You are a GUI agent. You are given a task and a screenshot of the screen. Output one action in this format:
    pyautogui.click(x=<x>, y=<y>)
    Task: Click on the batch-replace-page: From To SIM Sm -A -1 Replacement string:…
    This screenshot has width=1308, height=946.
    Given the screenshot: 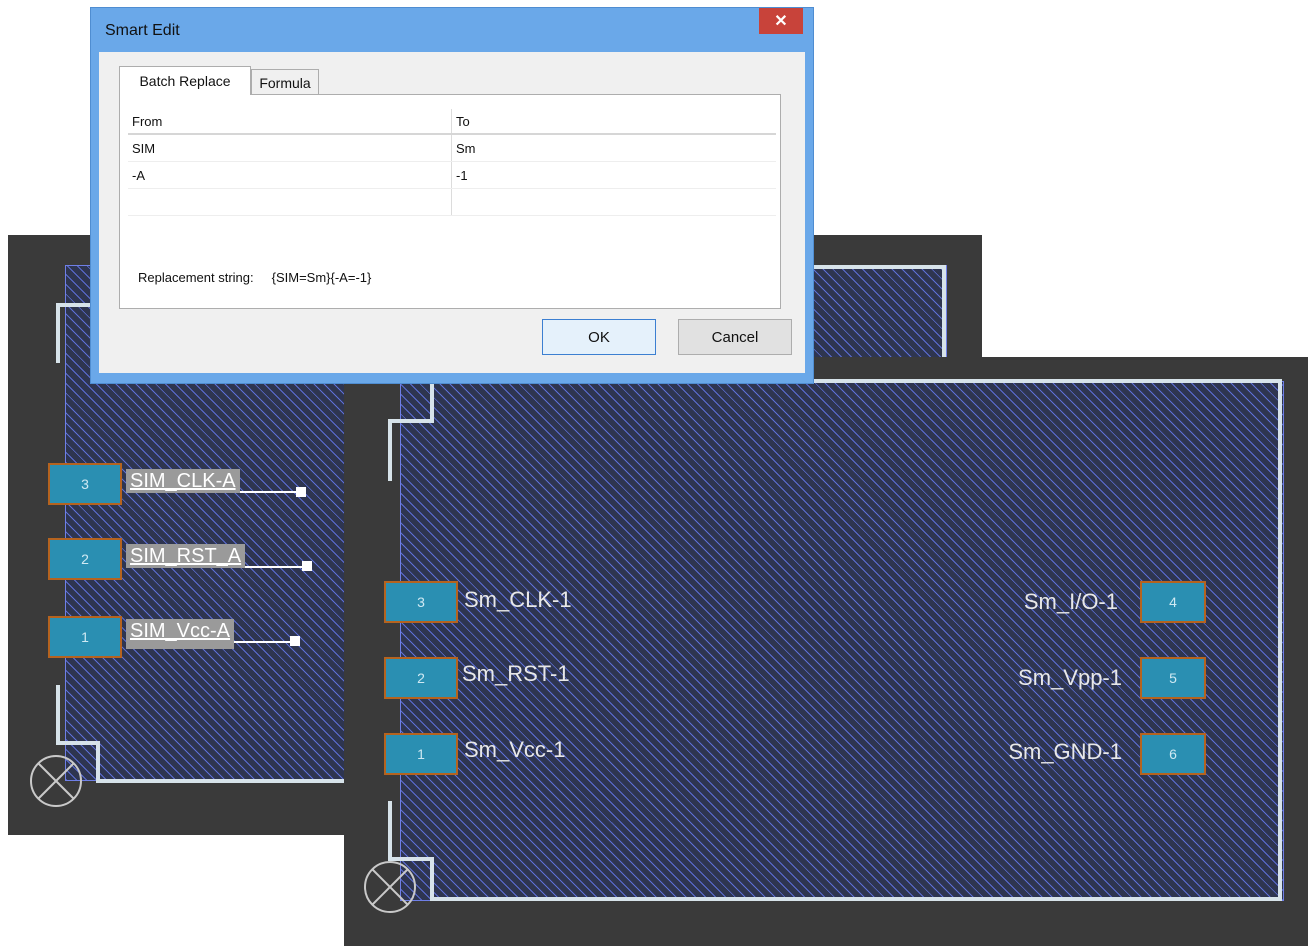 What is the action you would take?
    pyautogui.click(x=450, y=201)
    